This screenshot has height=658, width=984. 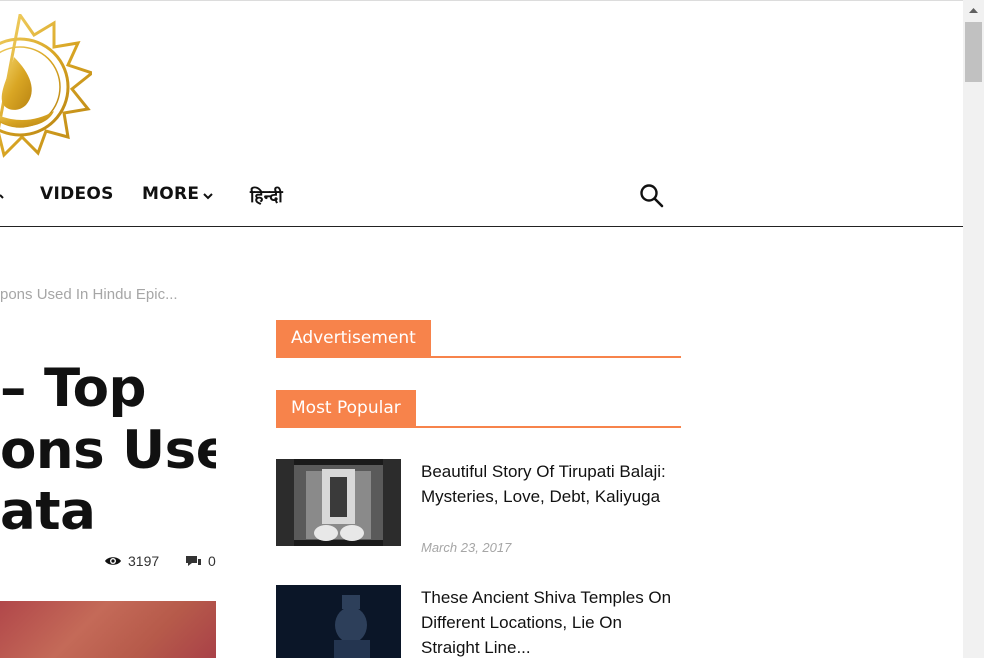 What do you see at coordinates (652, 196) in the screenshot?
I see `search-icon` at bounding box center [652, 196].